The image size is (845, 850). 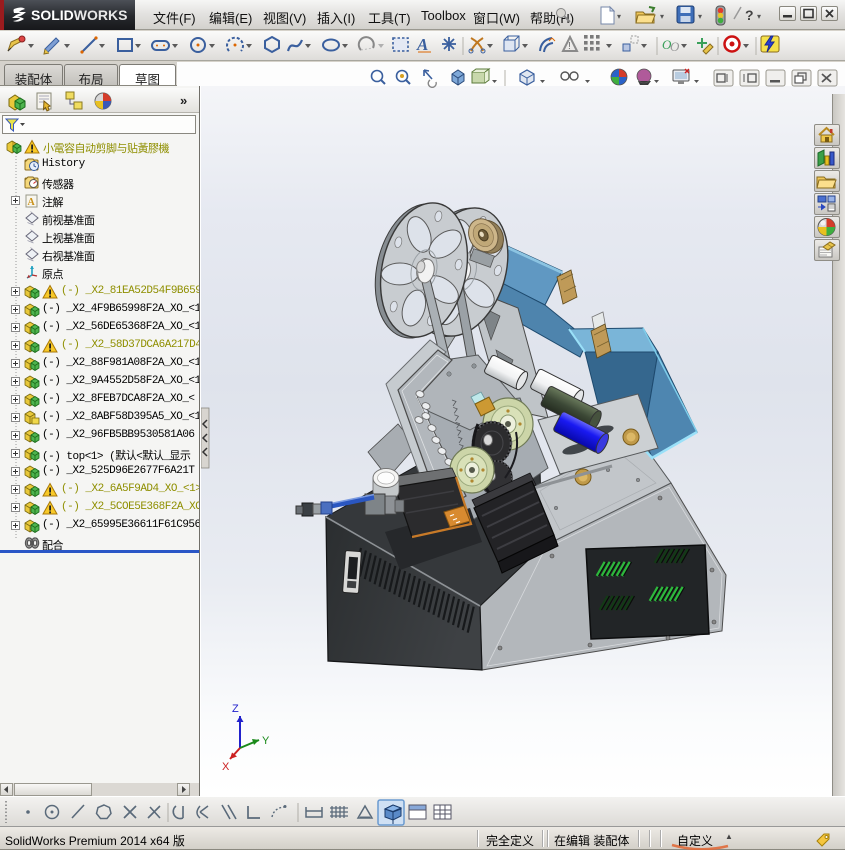 I want to click on svg-text: O, so click(x=675, y=46).